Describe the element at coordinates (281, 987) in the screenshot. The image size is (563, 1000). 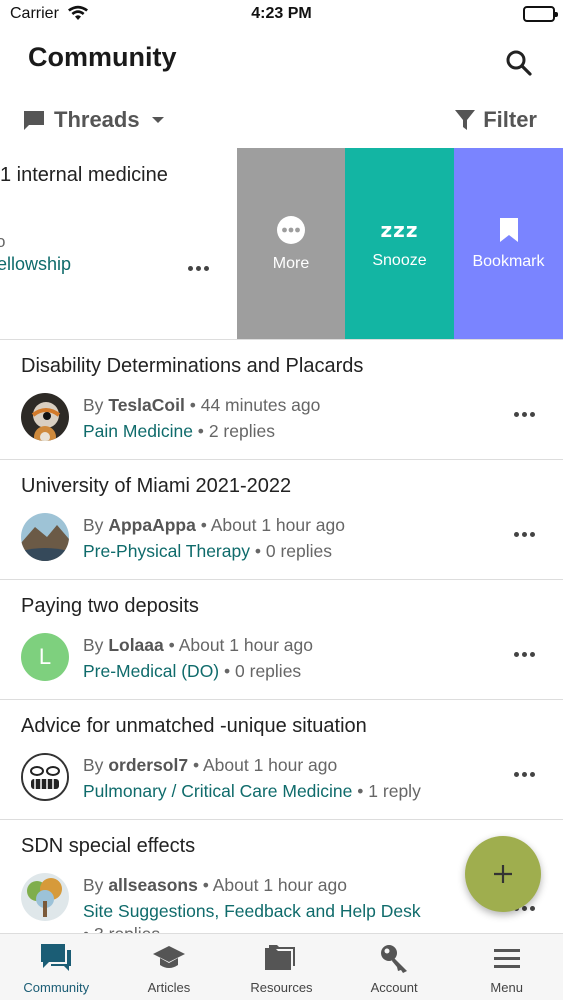
I see `tab-label: Resources` at that location.